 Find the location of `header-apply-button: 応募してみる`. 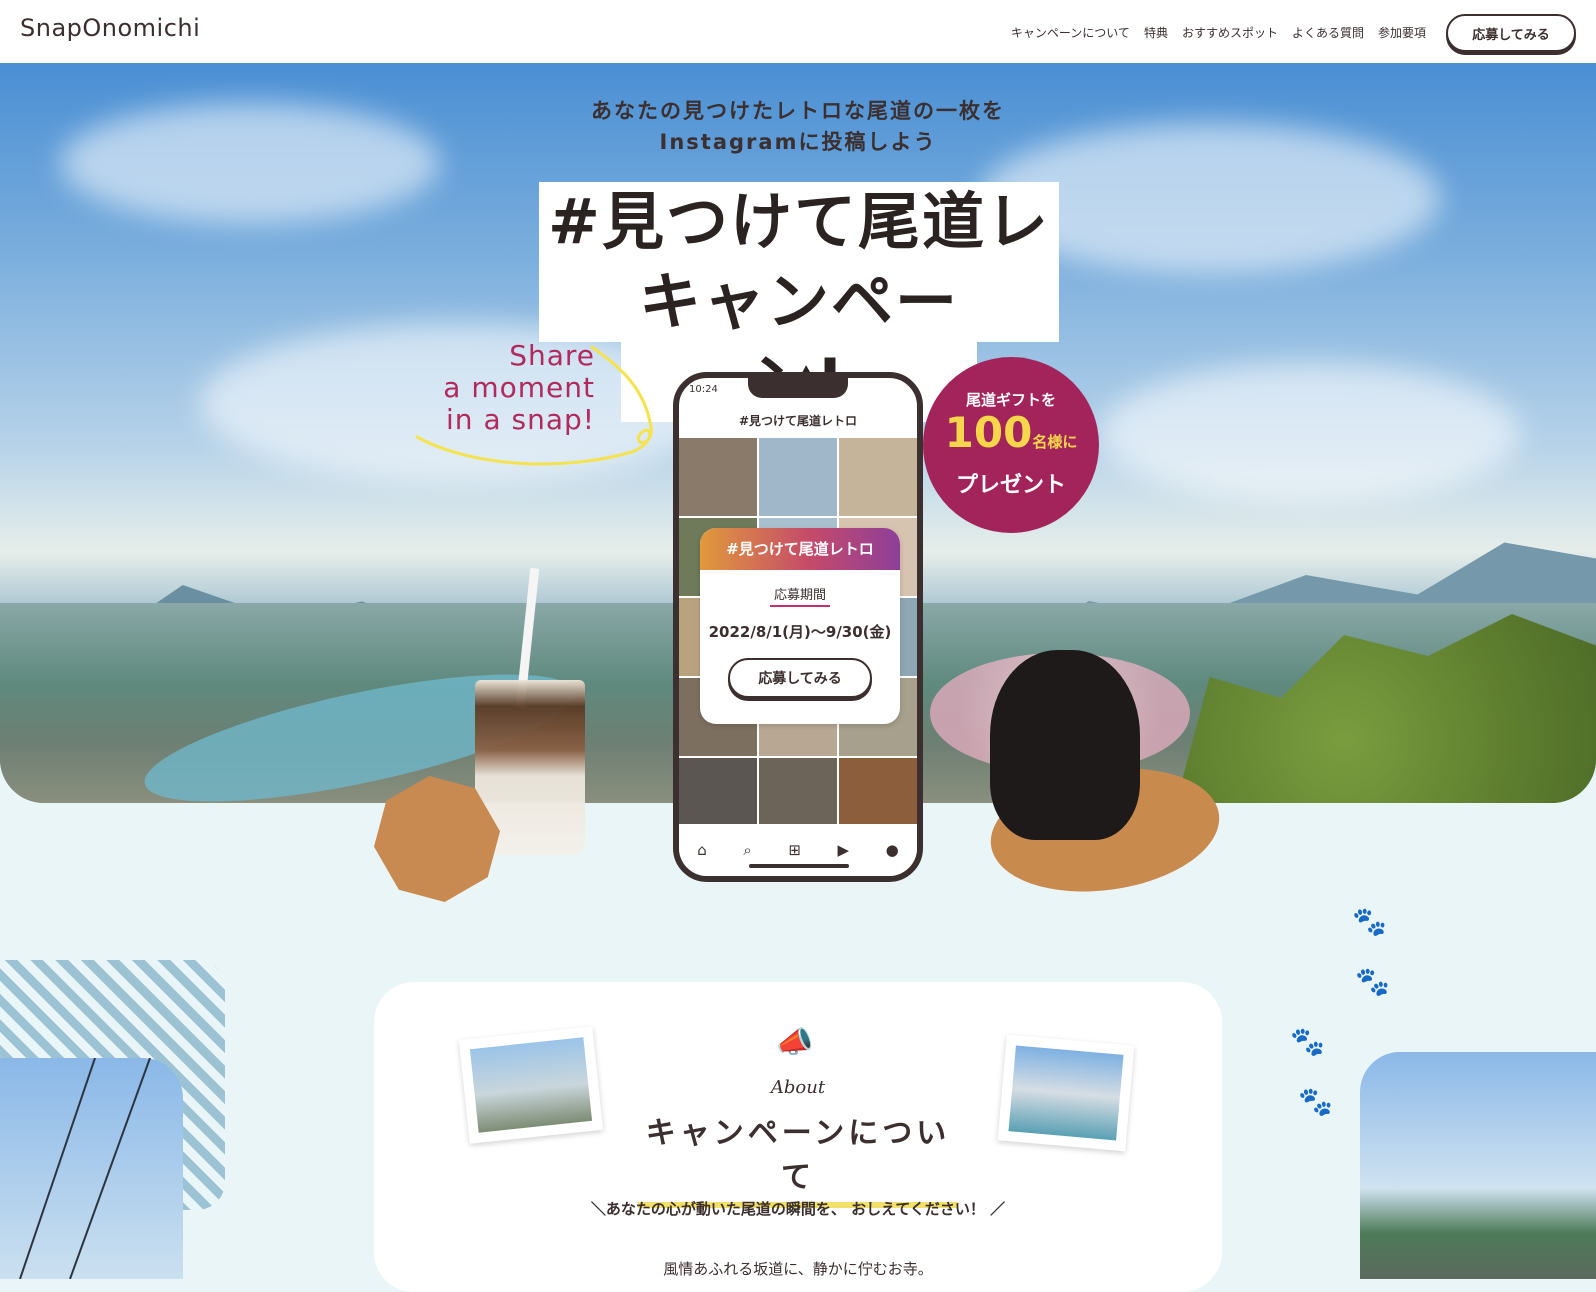

header-apply-button: 応募してみる is located at coordinates (1511, 33).